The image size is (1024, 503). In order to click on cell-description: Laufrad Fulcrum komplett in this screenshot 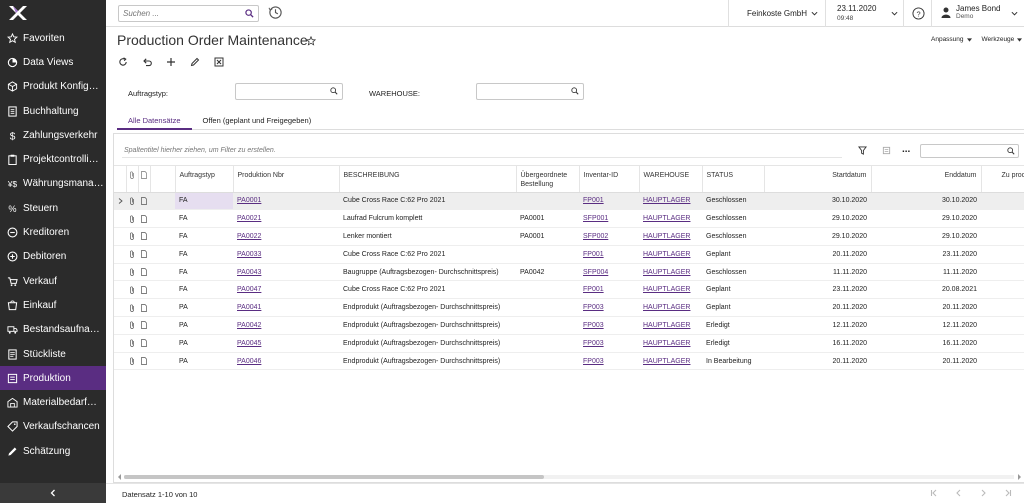, I will do `click(427, 219)`.